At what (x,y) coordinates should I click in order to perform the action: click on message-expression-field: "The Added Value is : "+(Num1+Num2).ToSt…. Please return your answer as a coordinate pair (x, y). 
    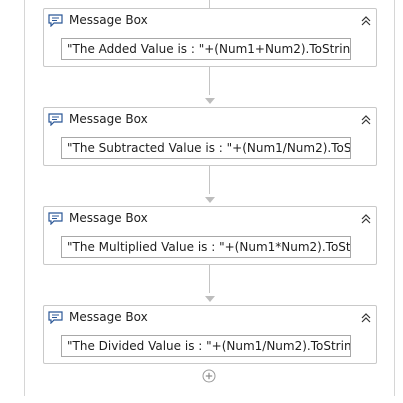
    Looking at the image, I should click on (206, 49).